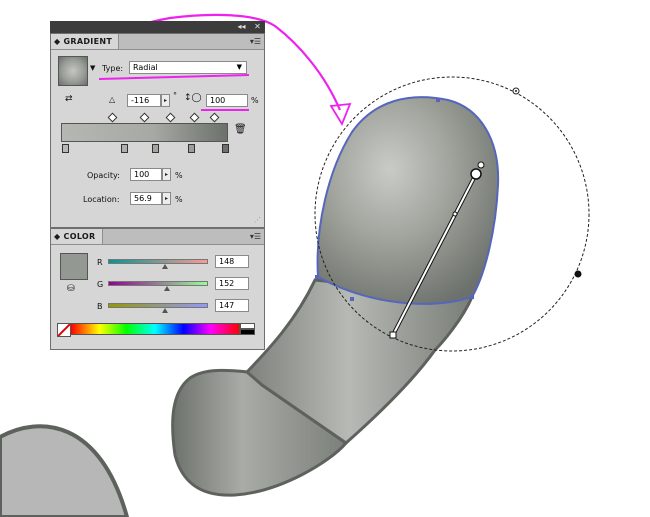  Describe the element at coordinates (100, 306) in the screenshot. I see `b-label: B` at that location.